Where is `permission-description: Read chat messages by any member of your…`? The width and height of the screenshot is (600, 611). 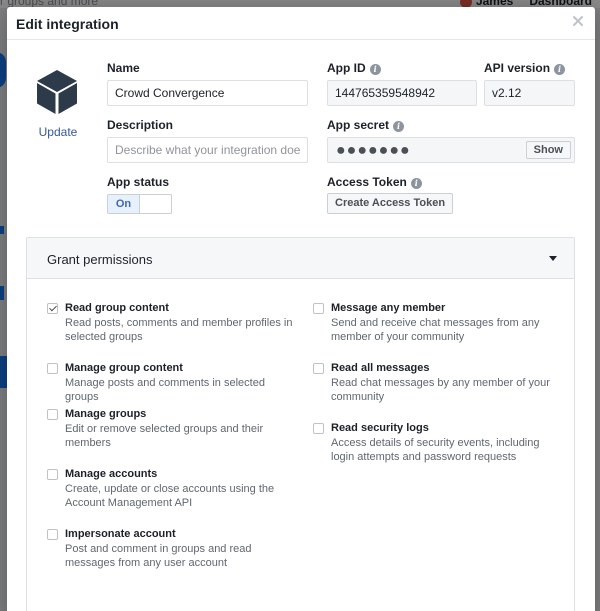 permission-description: Read chat messages by any member of your… is located at coordinates (440, 390).